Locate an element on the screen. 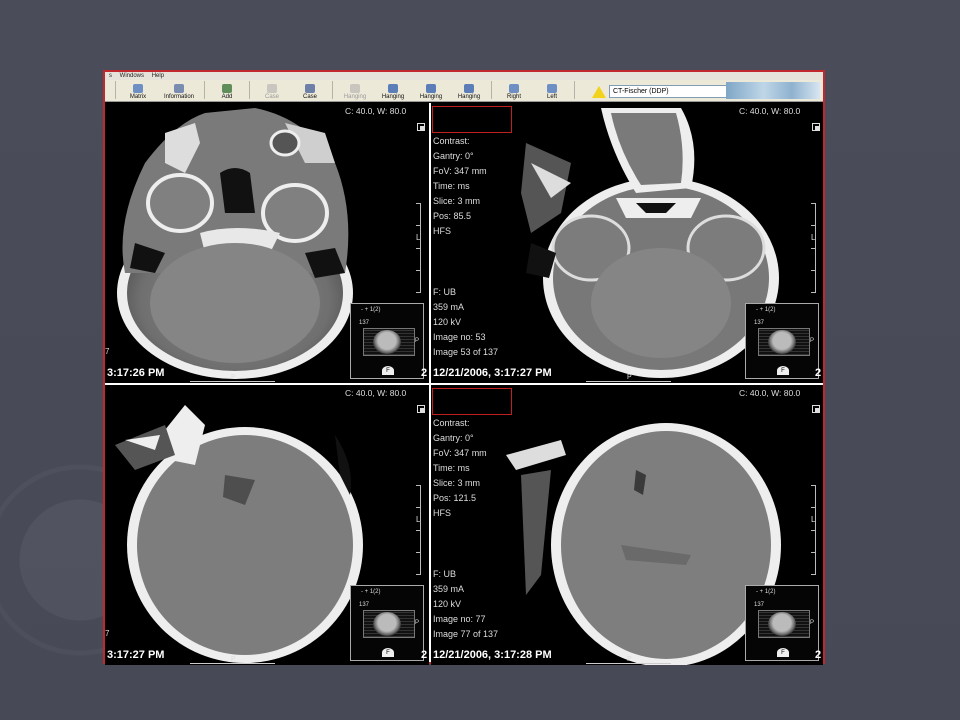  info-slice: Slice: 3 mm is located at coordinates (457, 483).